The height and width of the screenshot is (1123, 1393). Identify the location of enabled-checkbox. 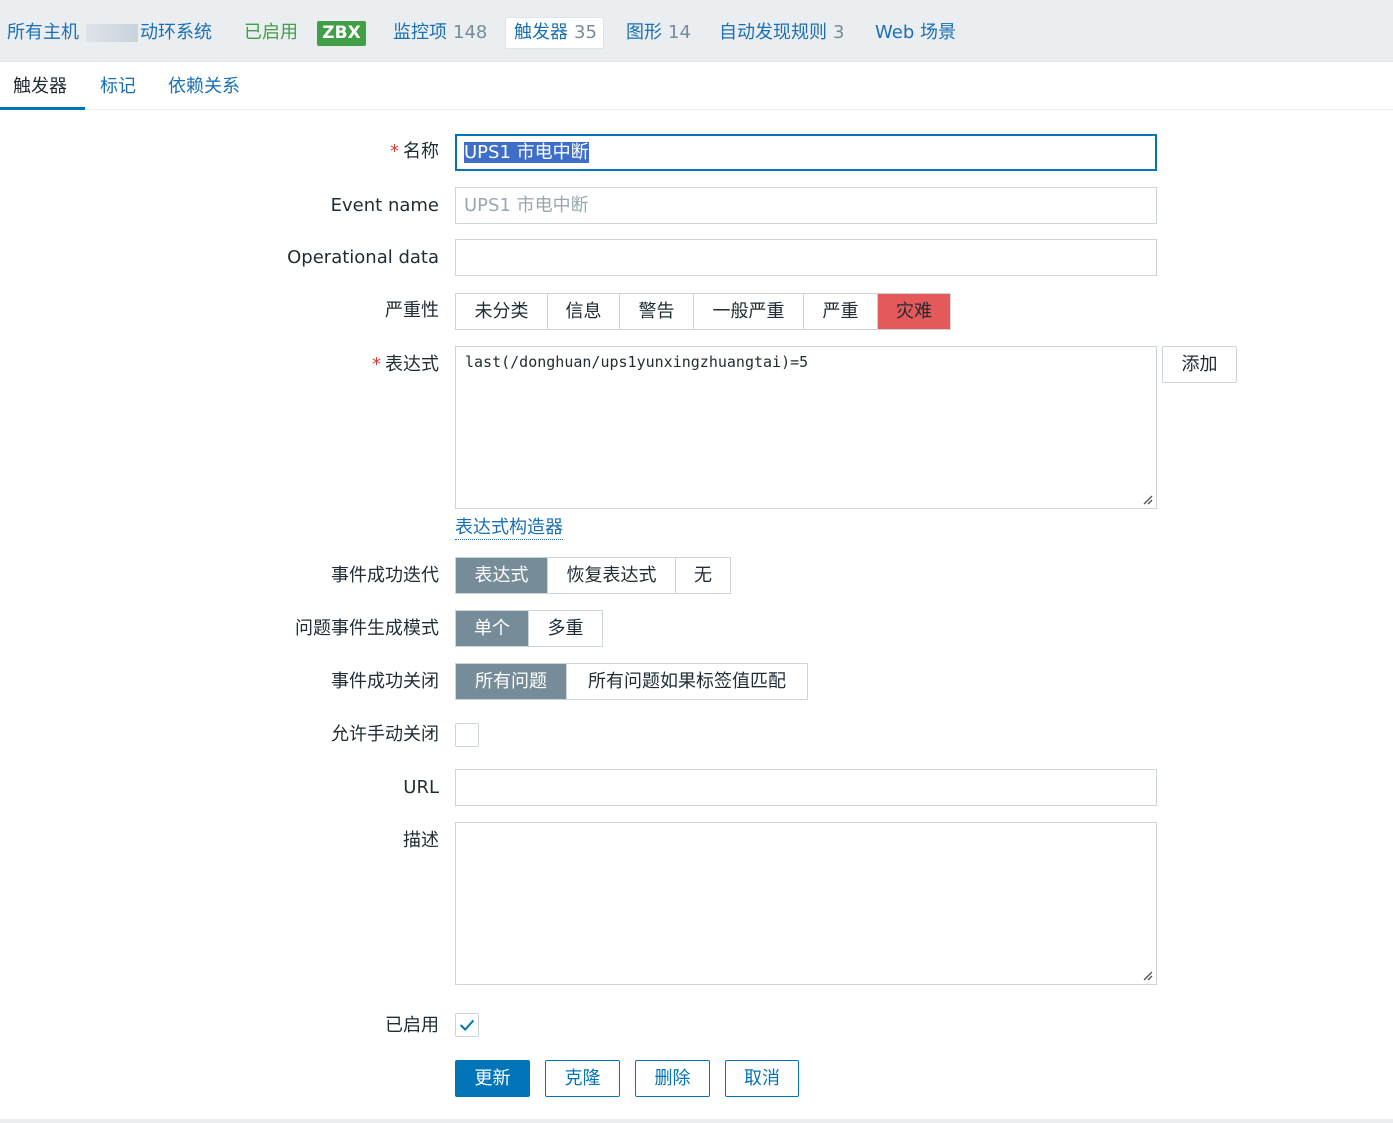
(467, 1025).